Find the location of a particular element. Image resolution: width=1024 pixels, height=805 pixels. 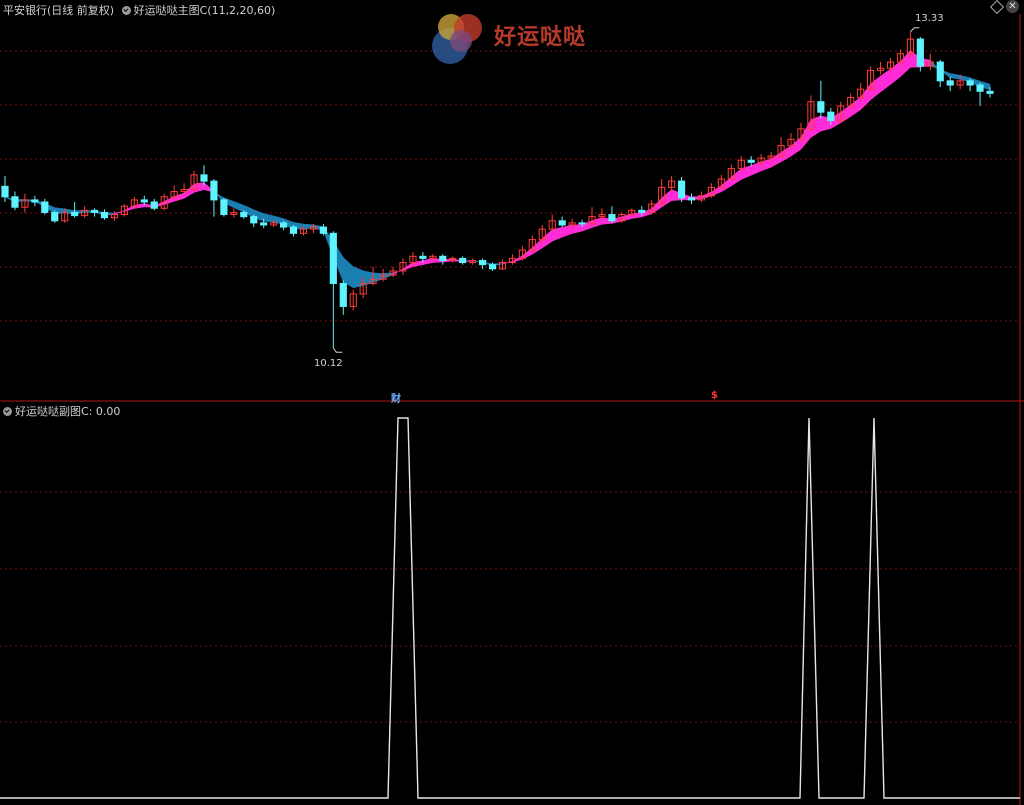

sub-chart-header: 好运哒哒副图C: 0.00 is located at coordinates (61, 411).